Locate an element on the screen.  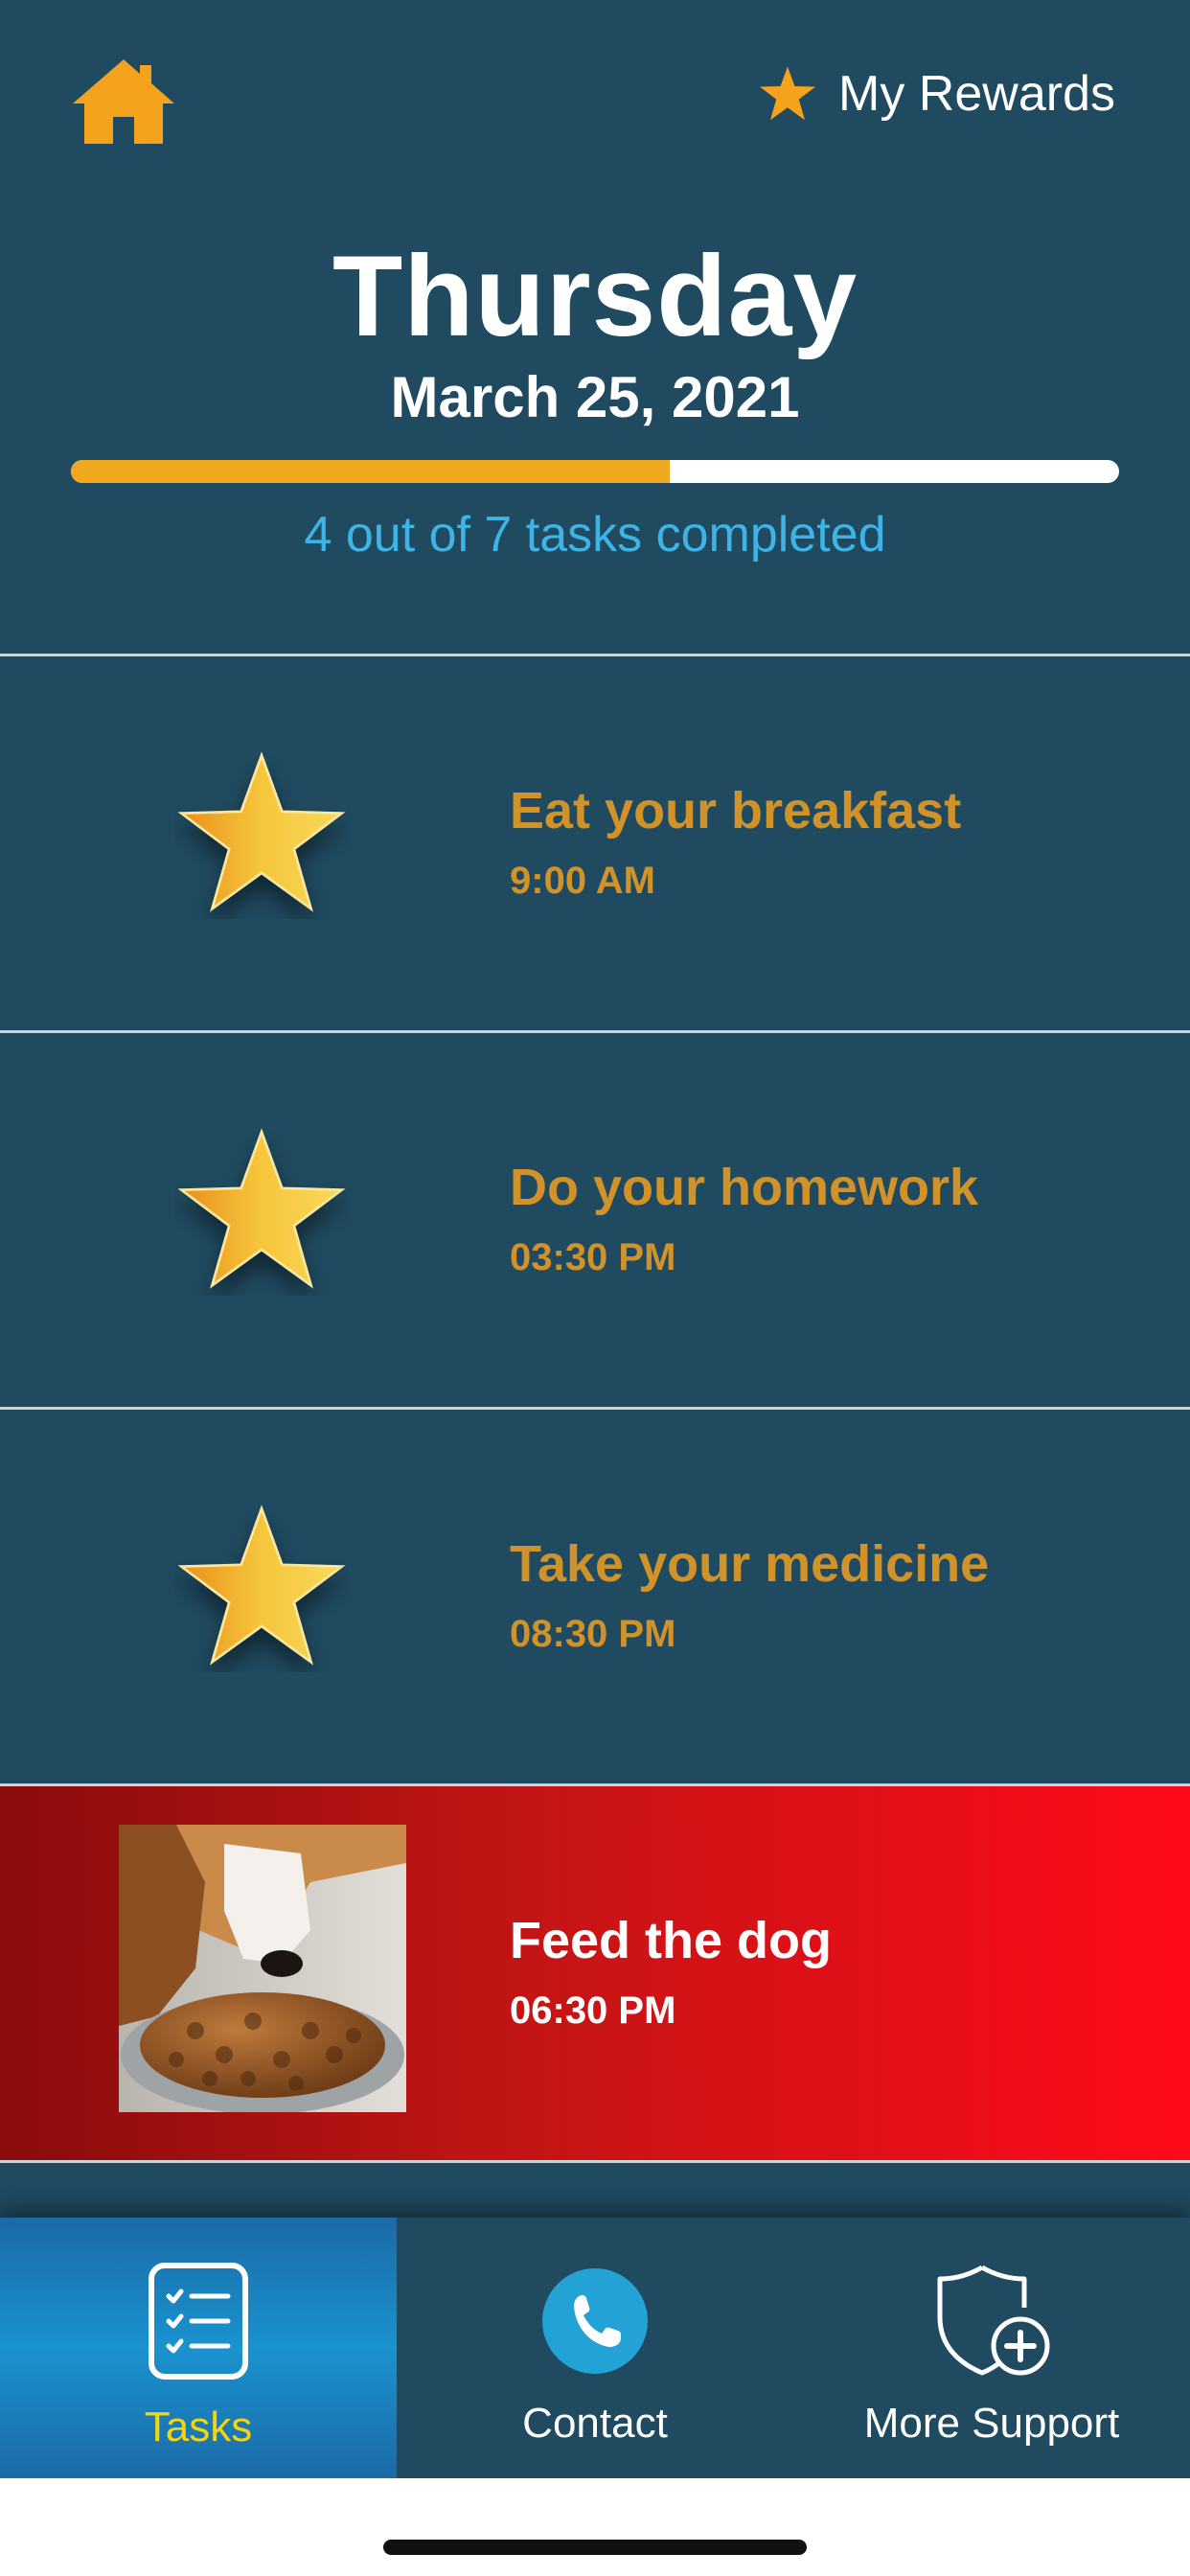
task-progress-bar is located at coordinates (595, 471).